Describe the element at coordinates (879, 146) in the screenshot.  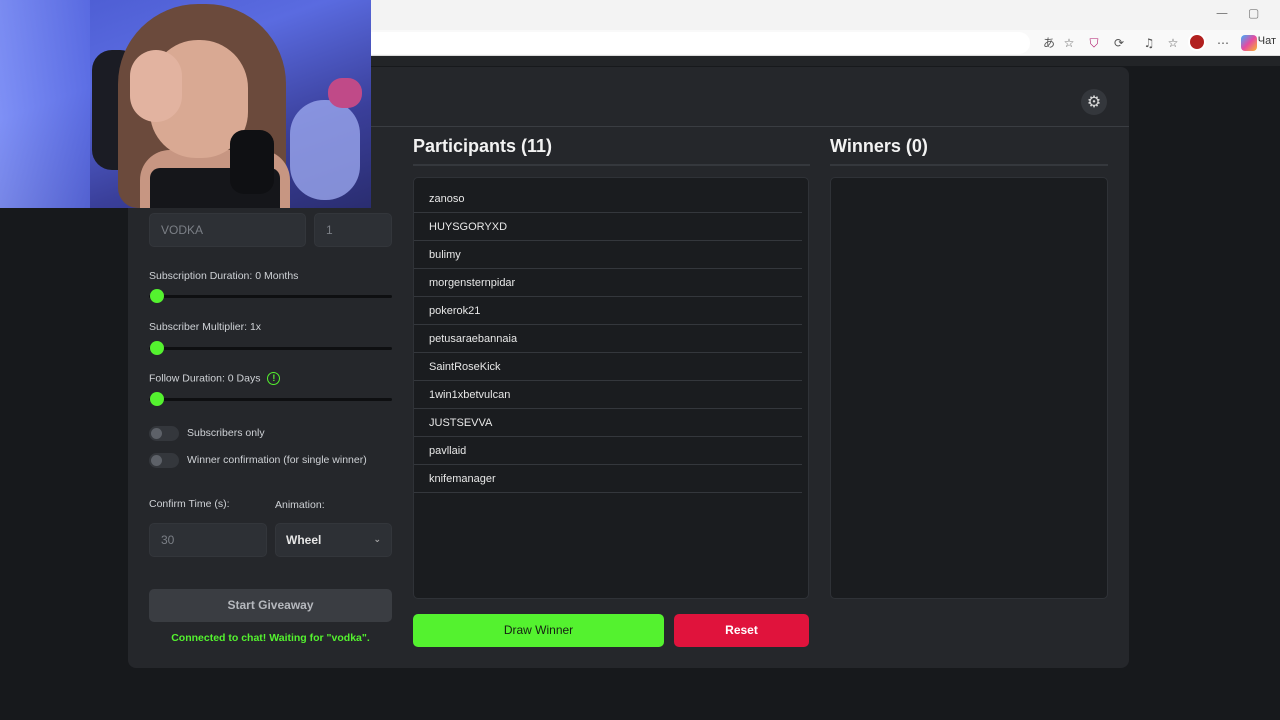
I see `winners-title: Winners (0)` at that location.